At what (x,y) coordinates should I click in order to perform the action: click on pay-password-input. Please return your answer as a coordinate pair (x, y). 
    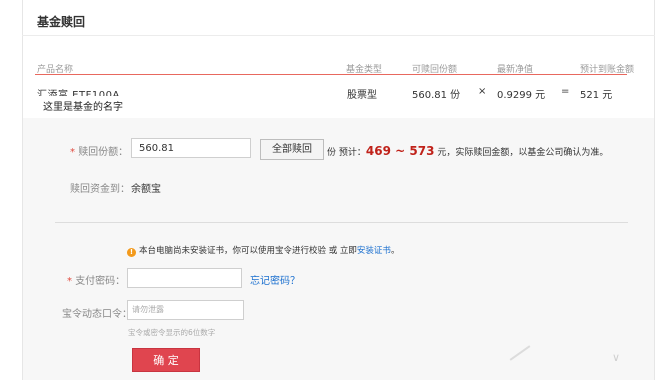
    Looking at the image, I should click on (184, 278).